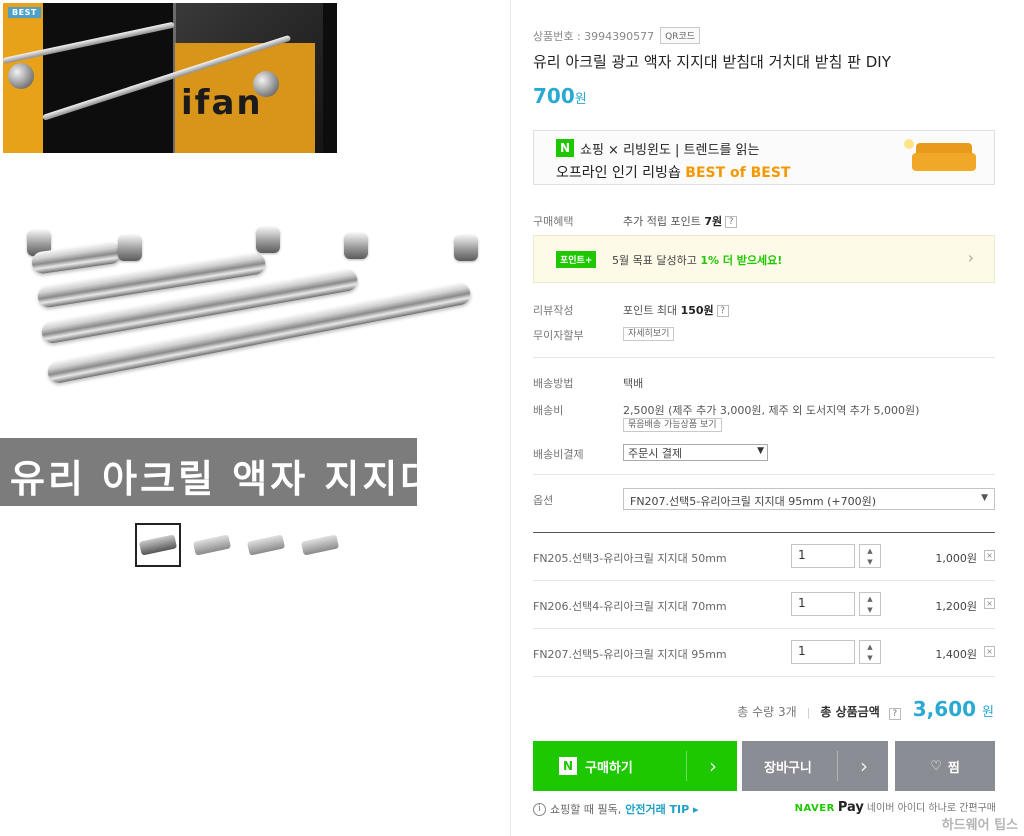  I want to click on shipping-fee-label: 배송비, so click(548, 410).